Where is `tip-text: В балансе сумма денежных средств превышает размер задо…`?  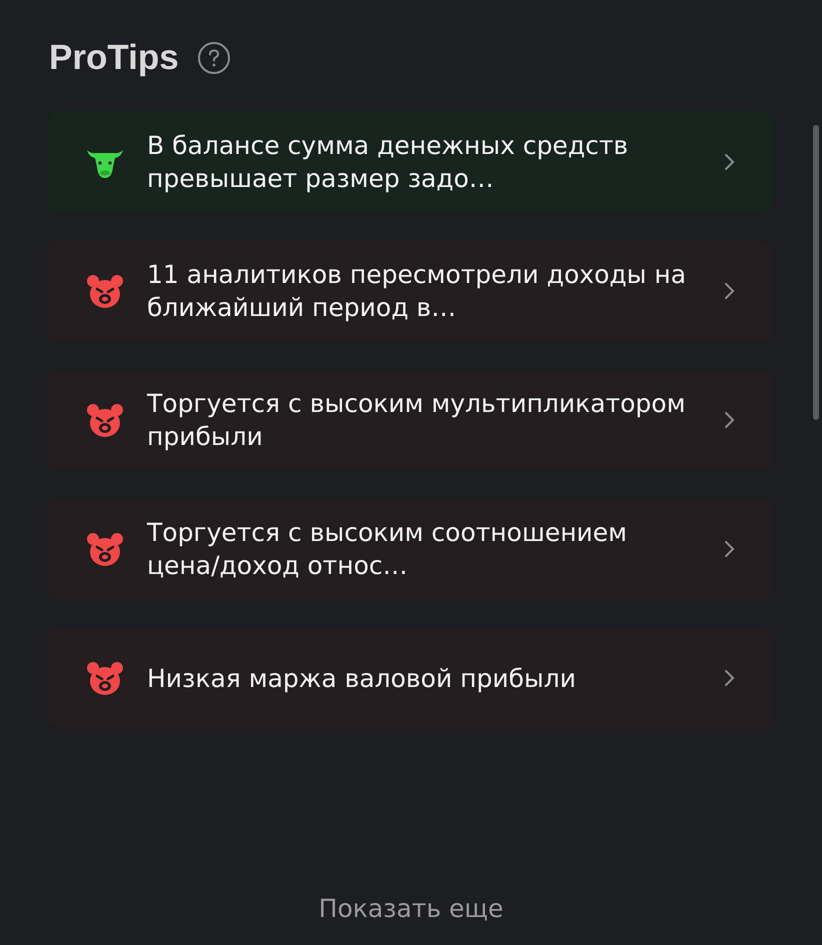
tip-text: В балансе сумма денежных средств превышает размер задо… is located at coordinates (388, 162).